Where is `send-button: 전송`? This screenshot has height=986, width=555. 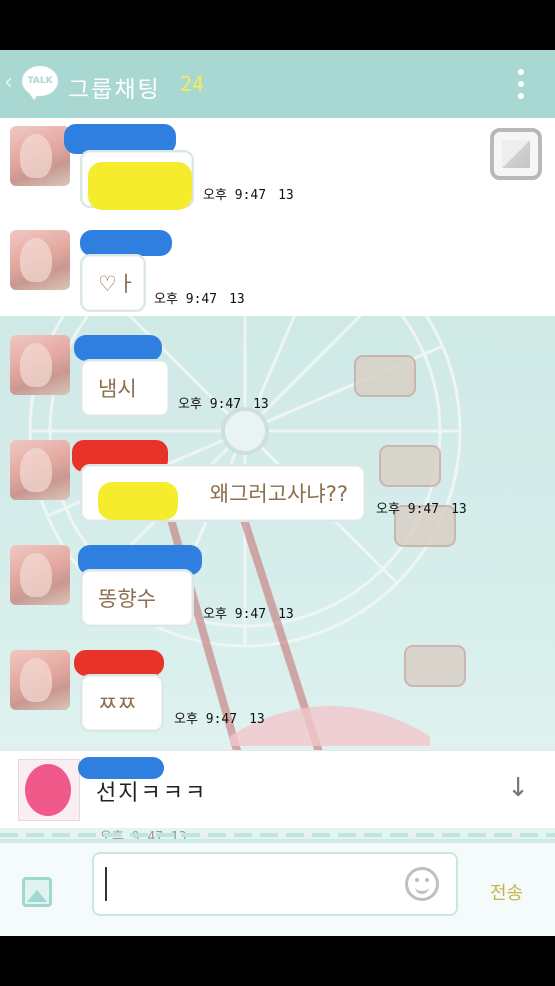 send-button: 전송 is located at coordinates (506, 892).